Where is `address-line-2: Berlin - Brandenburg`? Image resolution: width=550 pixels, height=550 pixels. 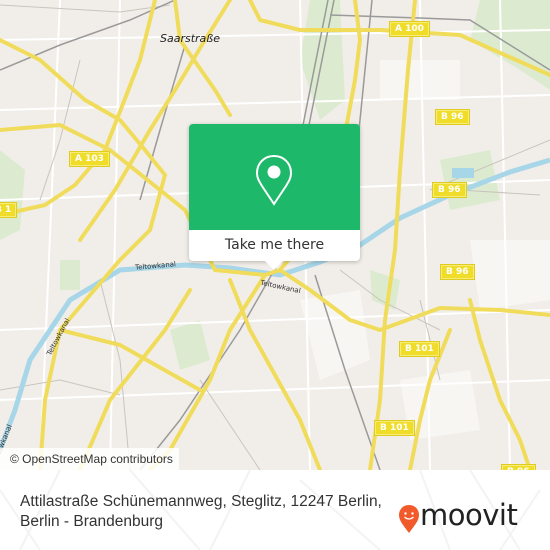
address-line-2: Berlin - Brandenburg is located at coordinates (92, 521).